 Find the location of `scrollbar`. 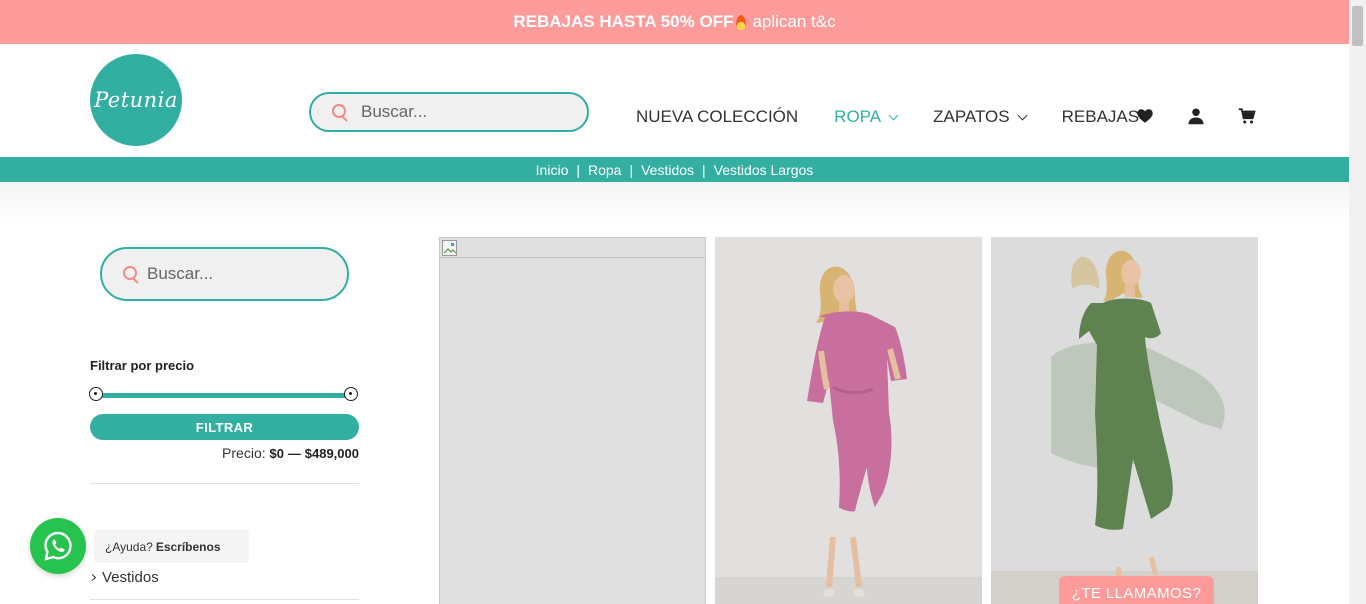

scrollbar is located at coordinates (1357, 302).